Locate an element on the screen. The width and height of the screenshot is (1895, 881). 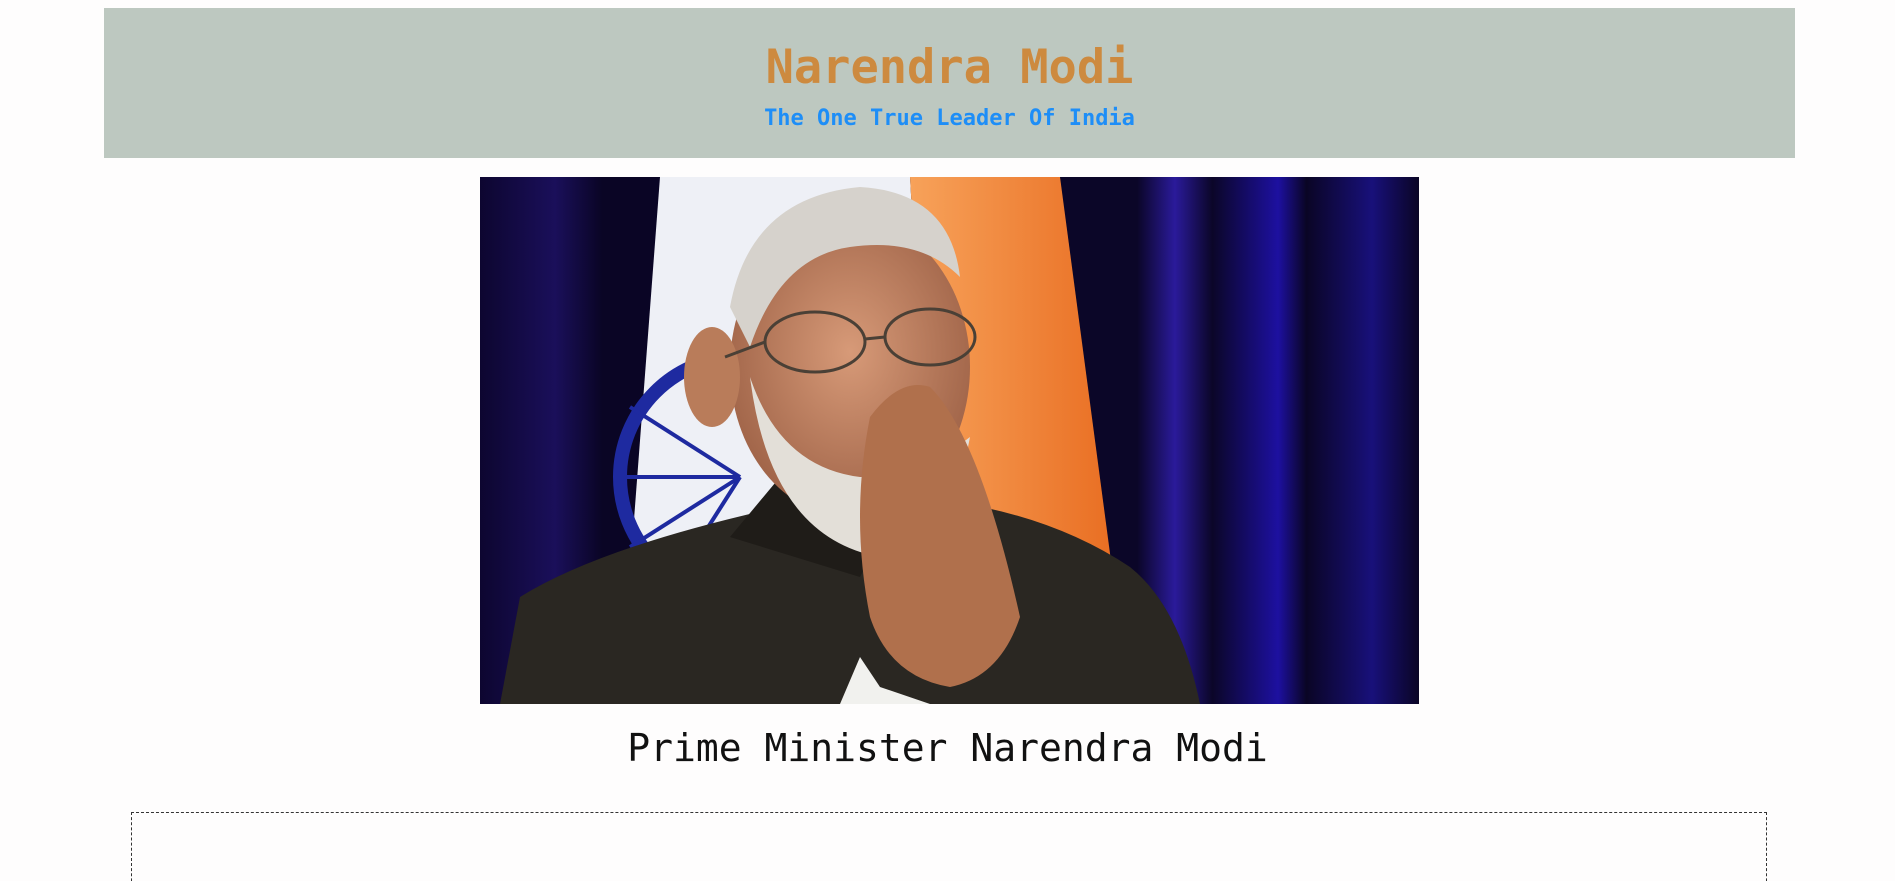
page-title: Narendra Modi is located at coordinates (949, 67).